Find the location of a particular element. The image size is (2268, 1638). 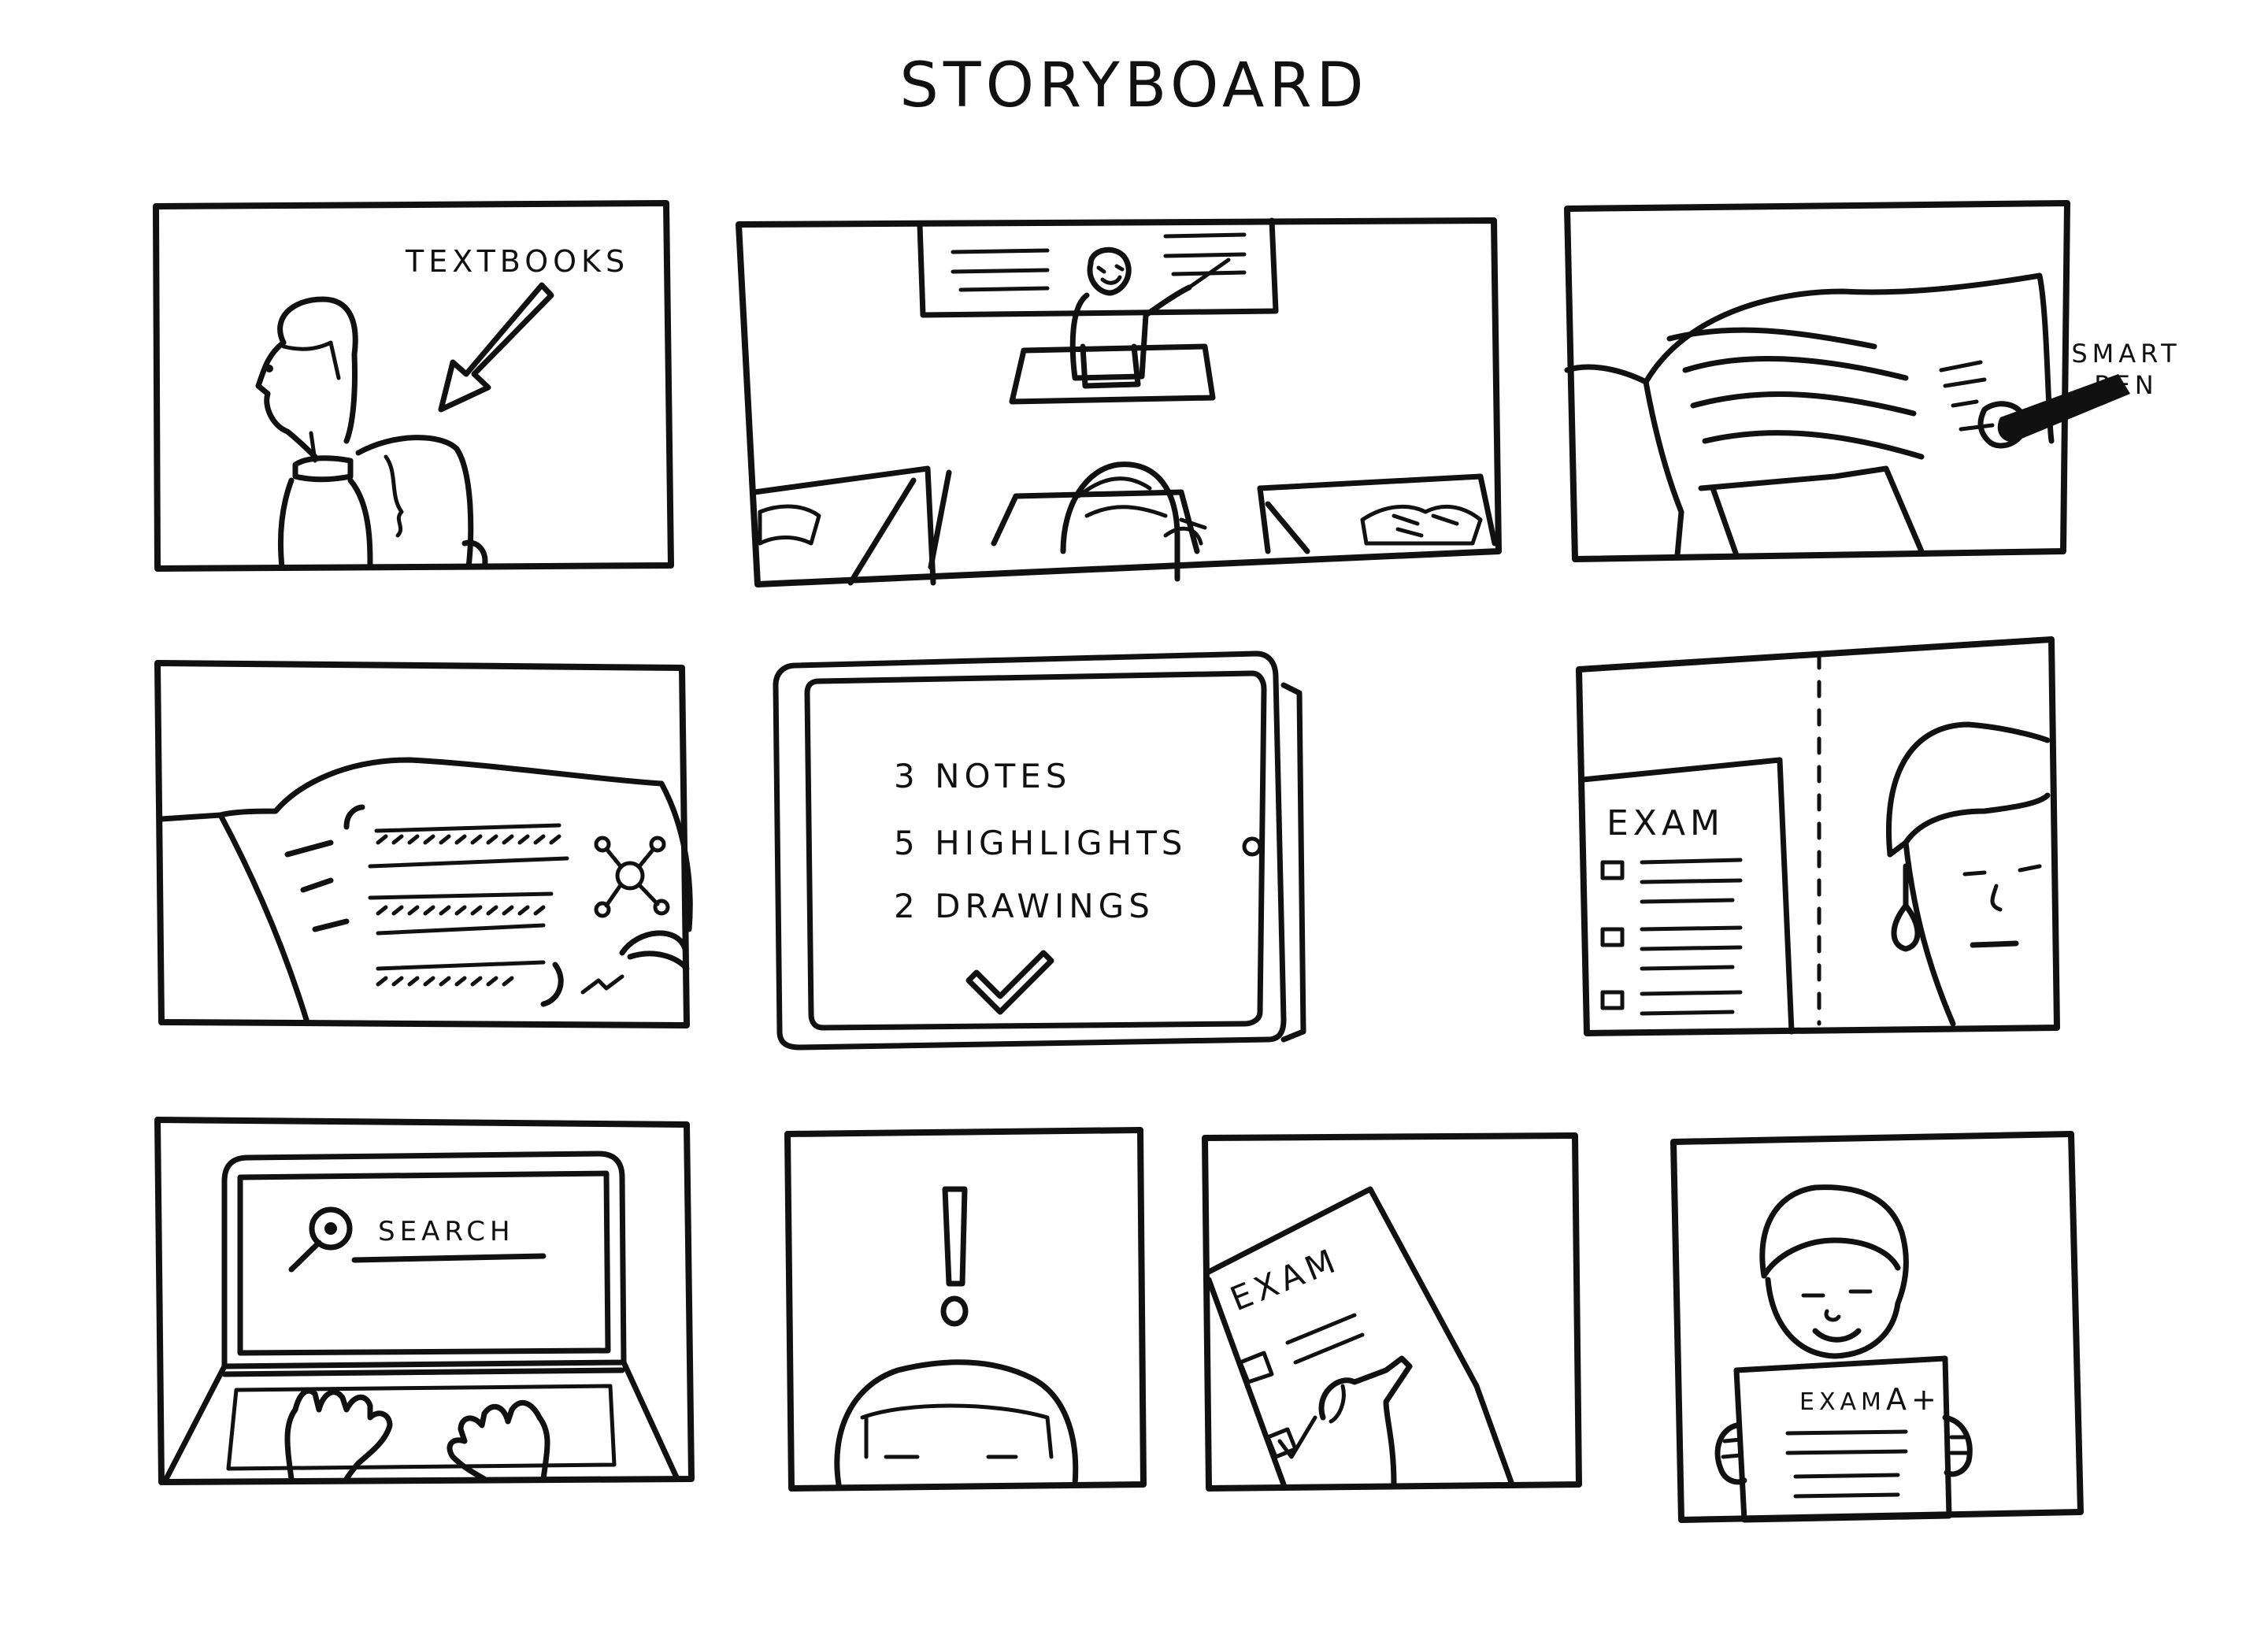

arrow-icon is located at coordinates (496, 347).